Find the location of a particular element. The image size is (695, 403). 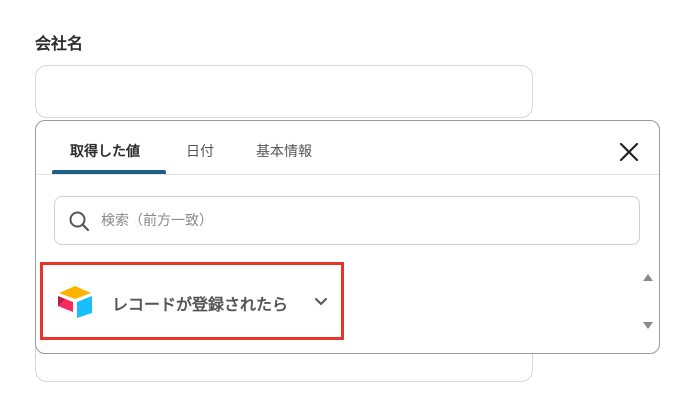

search-box is located at coordinates (347, 220).